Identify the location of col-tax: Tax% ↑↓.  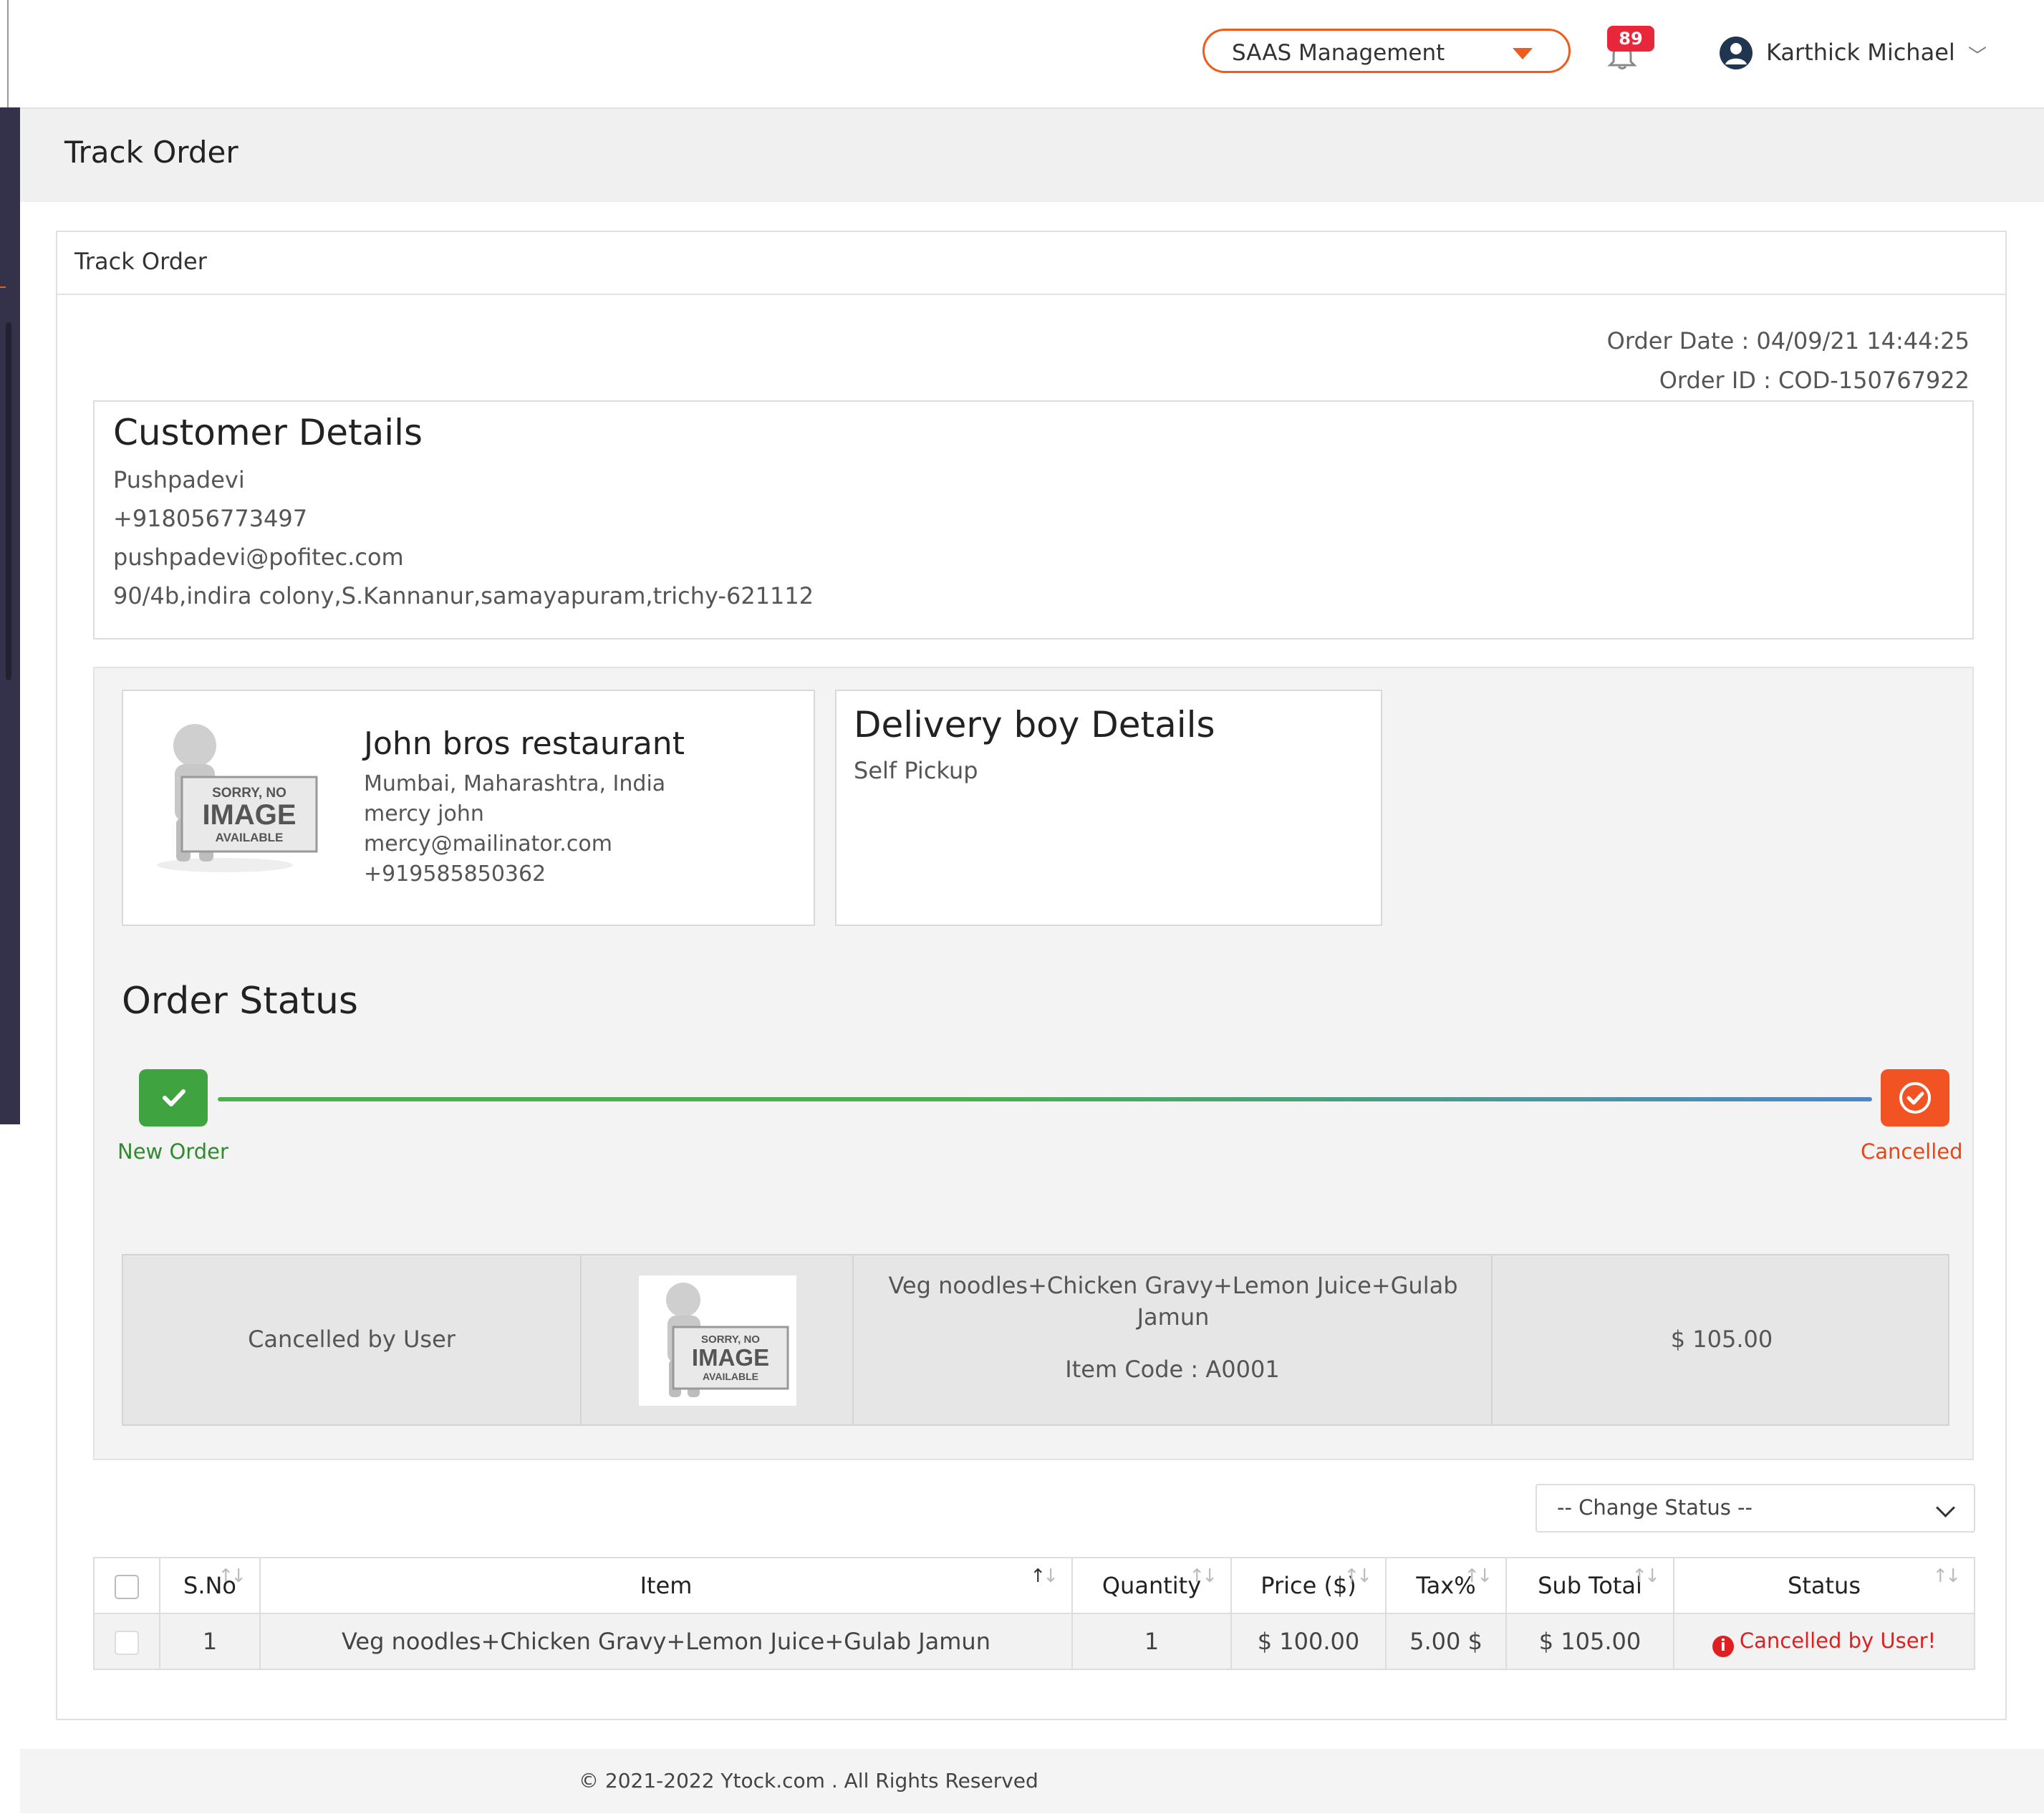
(1446, 1585).